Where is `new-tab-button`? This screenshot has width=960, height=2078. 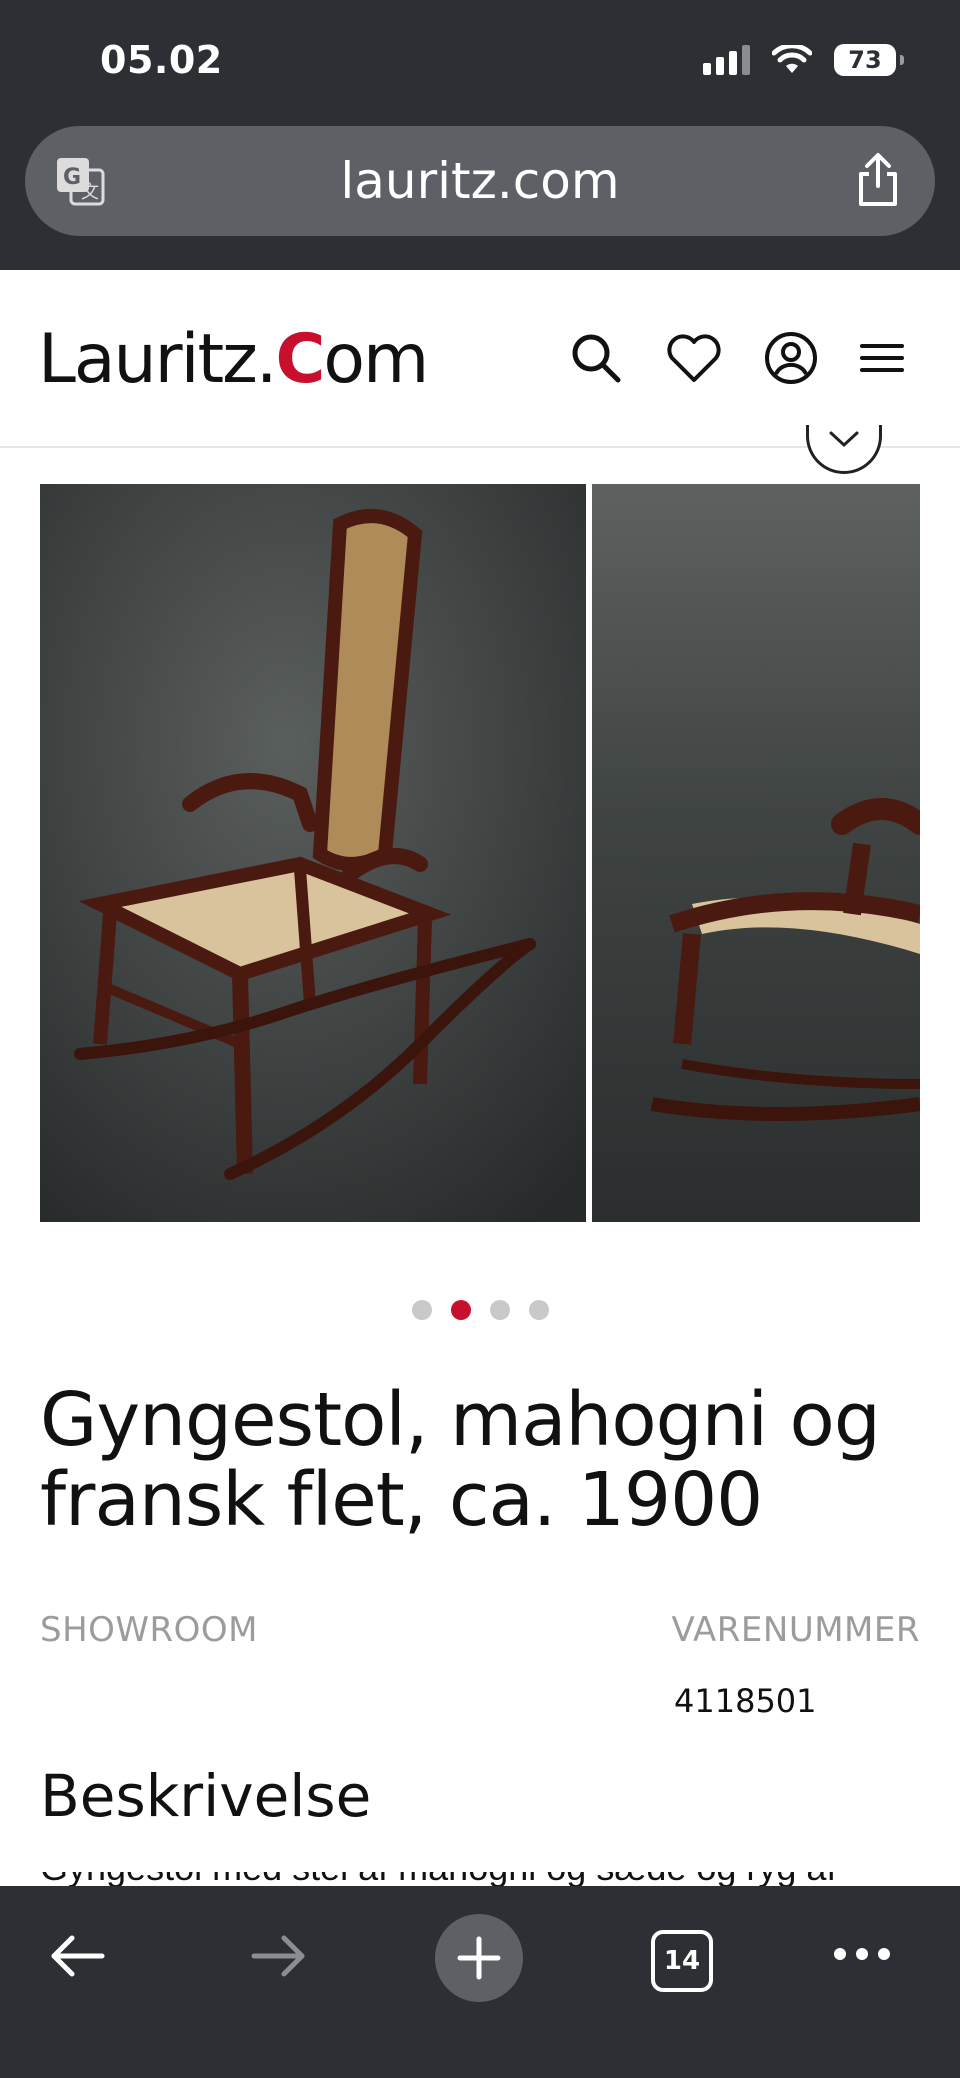 new-tab-button is located at coordinates (479, 1958).